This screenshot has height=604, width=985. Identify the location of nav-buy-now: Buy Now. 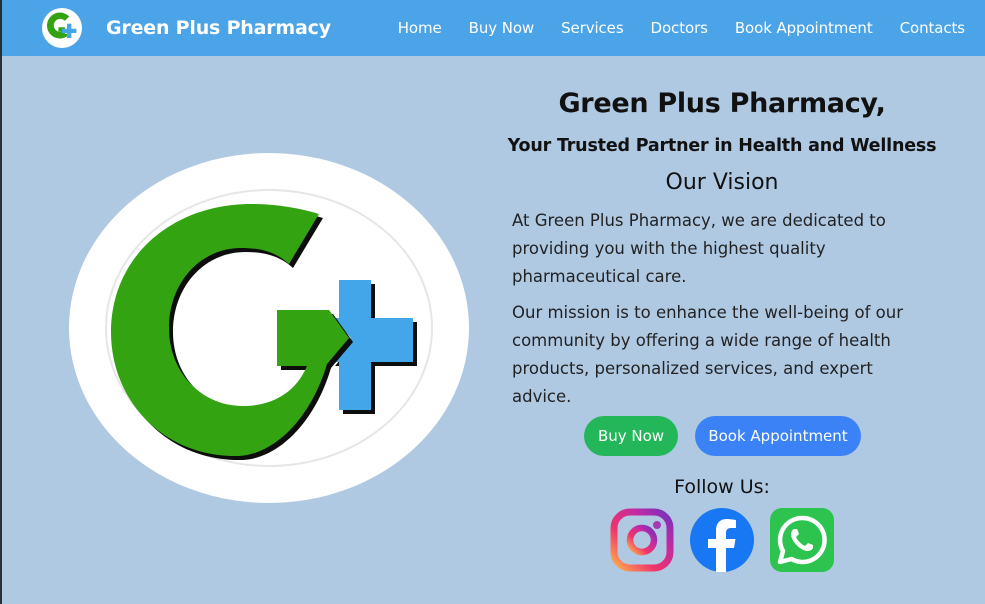
(502, 28).